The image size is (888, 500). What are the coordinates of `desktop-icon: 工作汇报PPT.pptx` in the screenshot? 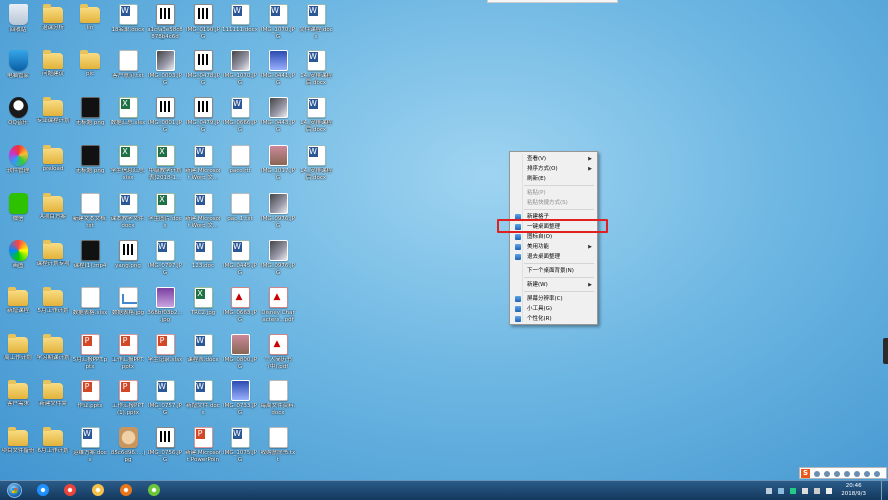 It's located at (128, 355).